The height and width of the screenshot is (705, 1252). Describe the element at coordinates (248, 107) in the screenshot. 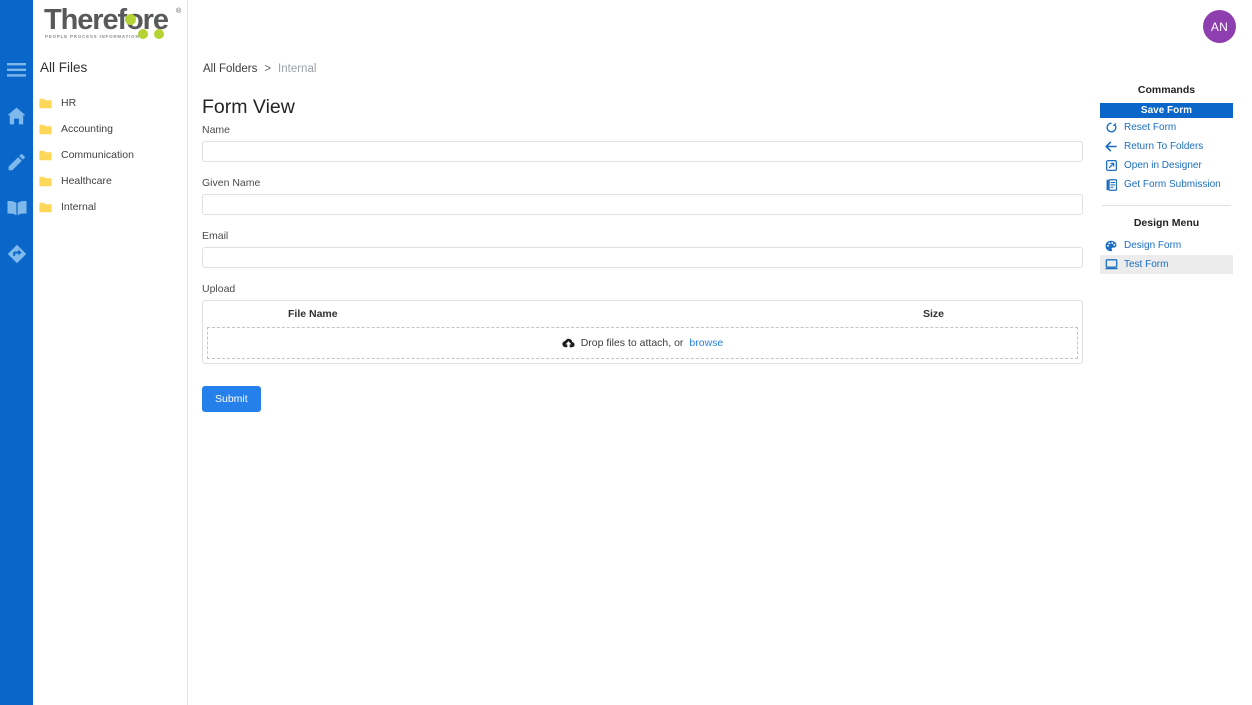

I see `page-title: Form View` at that location.